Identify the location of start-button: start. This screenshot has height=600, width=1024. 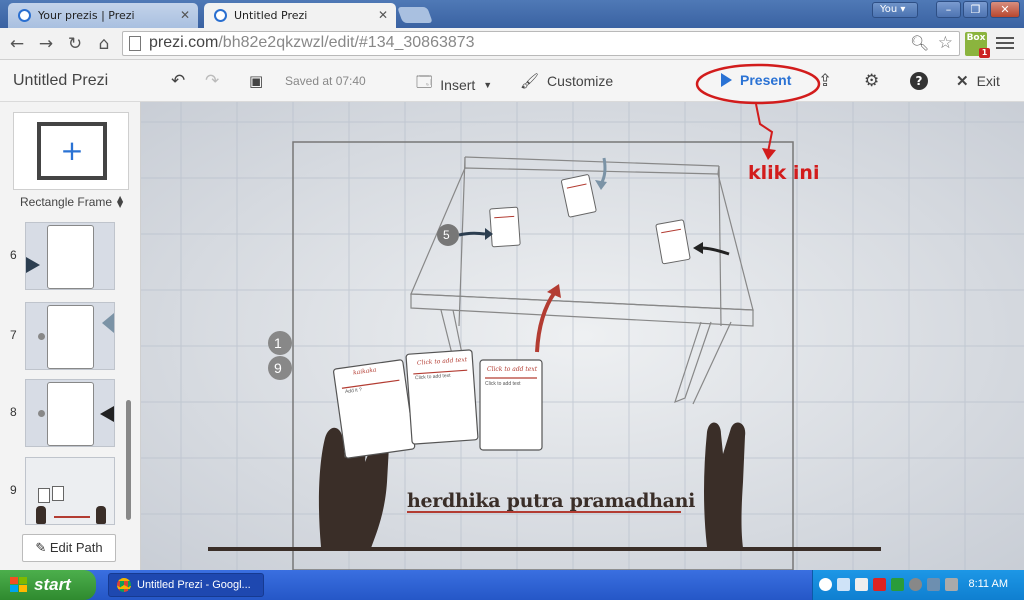
(48, 585).